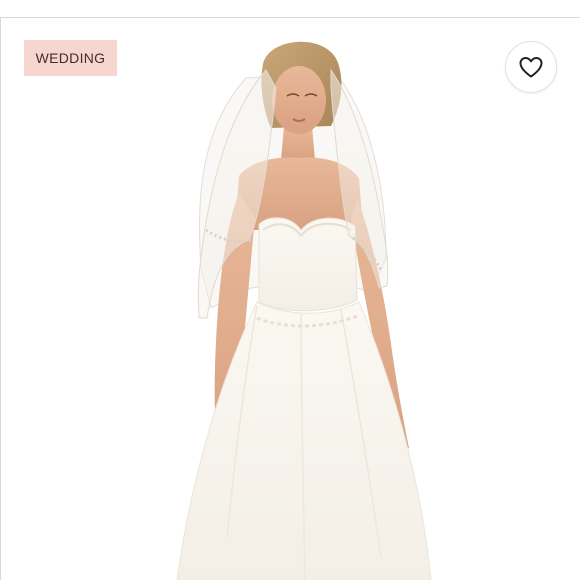  Describe the element at coordinates (299, 100) in the screenshot. I see `face` at that location.